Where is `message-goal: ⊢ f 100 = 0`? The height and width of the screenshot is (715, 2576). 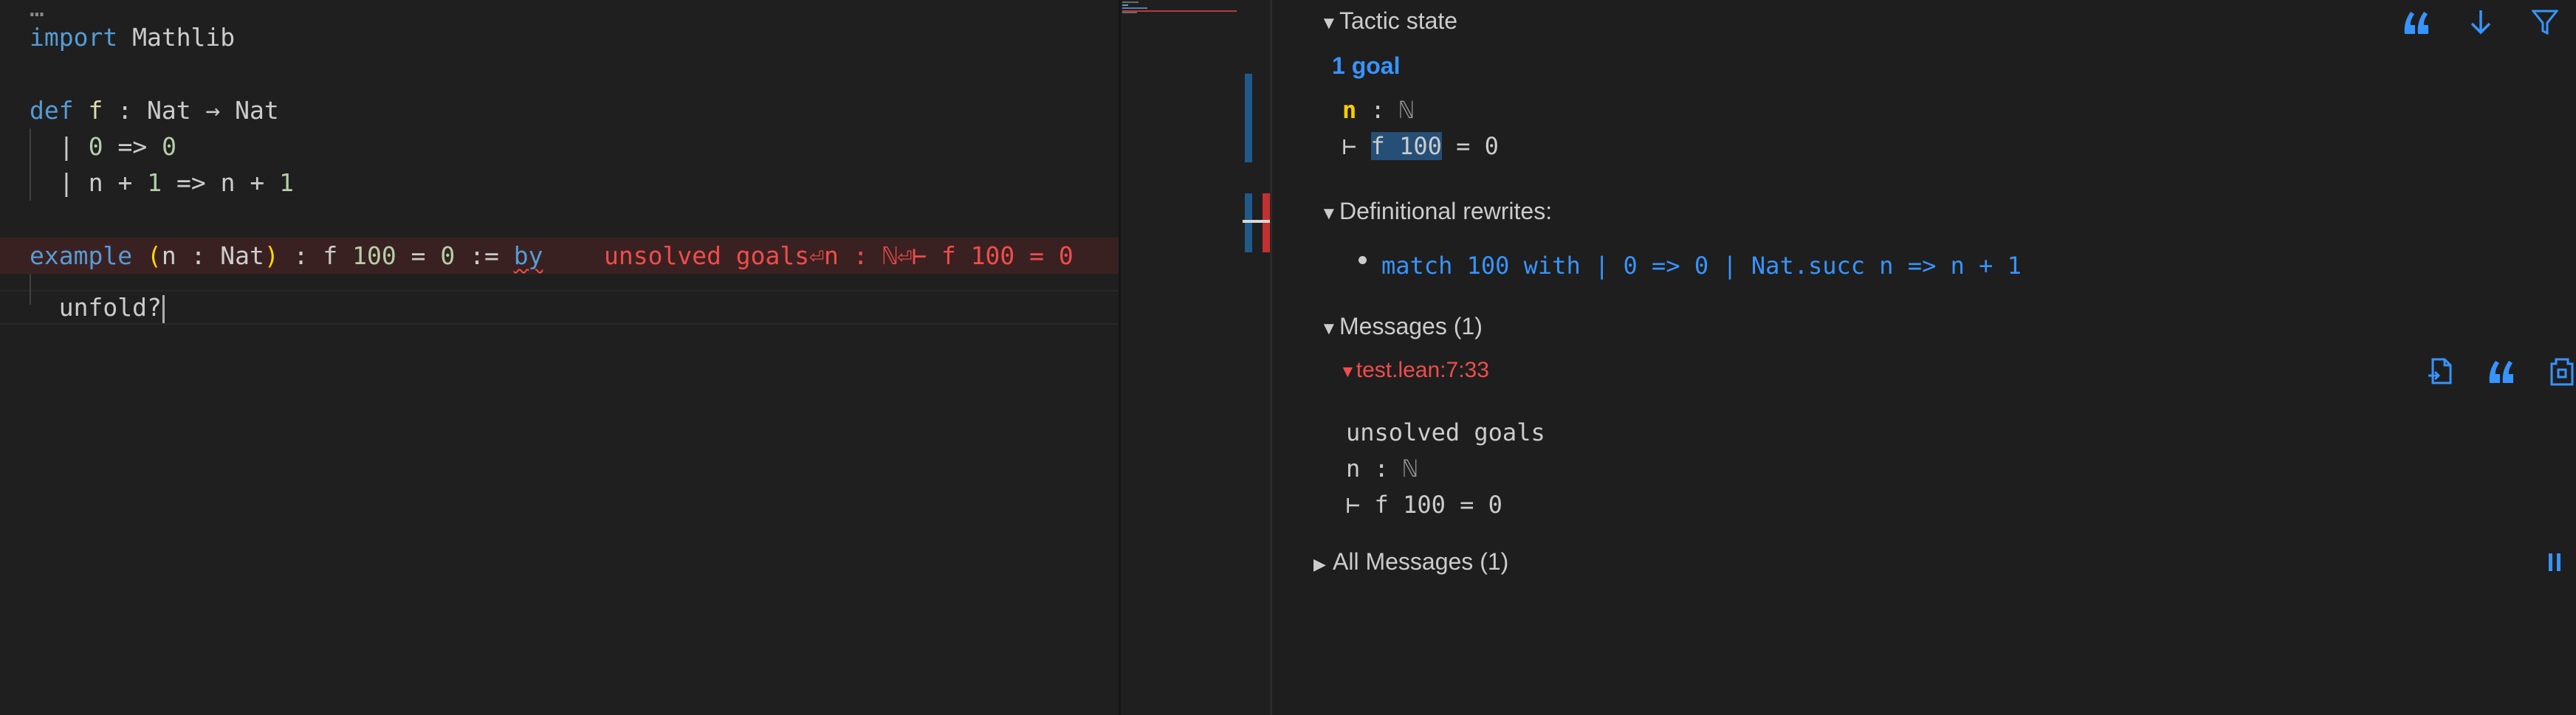
message-goal: ⊢ f 100 = 0 is located at coordinates (1424, 505).